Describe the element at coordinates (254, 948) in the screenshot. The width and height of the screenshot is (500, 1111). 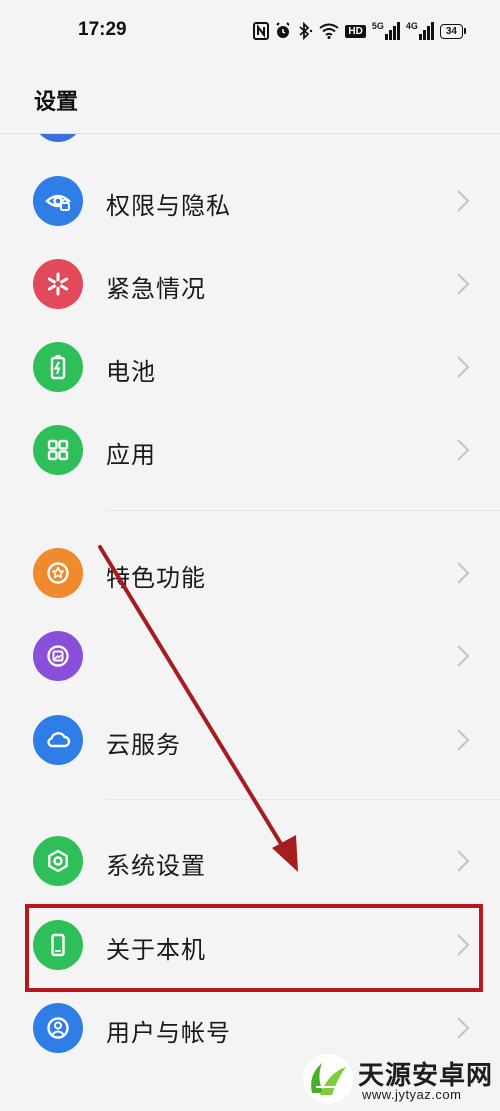
I see `annotation-highlight-box` at that location.